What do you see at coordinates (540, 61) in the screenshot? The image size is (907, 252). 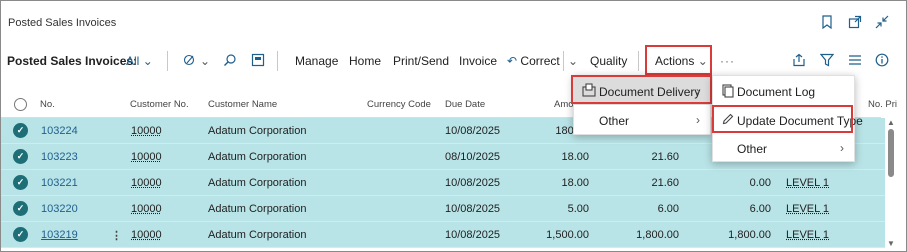 I see `correct-label: Correct` at bounding box center [540, 61].